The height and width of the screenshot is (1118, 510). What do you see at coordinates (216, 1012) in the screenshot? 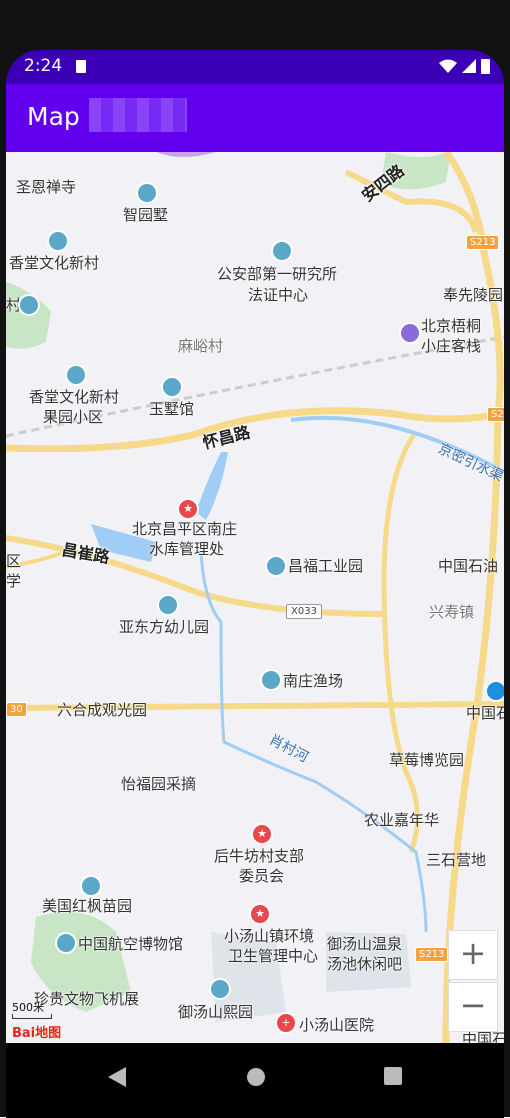
I see `place-label: 御汤山熙园` at bounding box center [216, 1012].